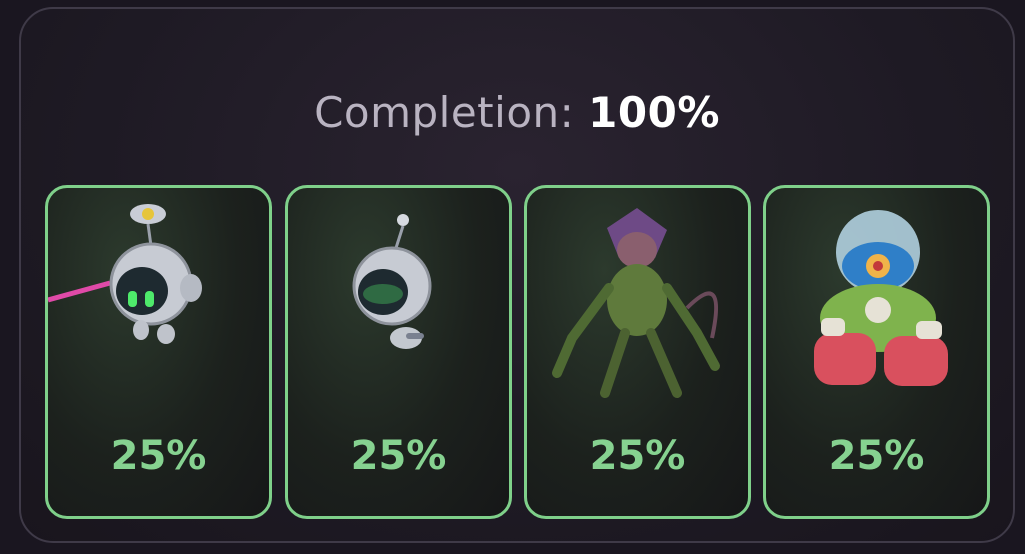 This screenshot has height=554, width=1025. I want to click on robot-small-image, so click(392, 281).